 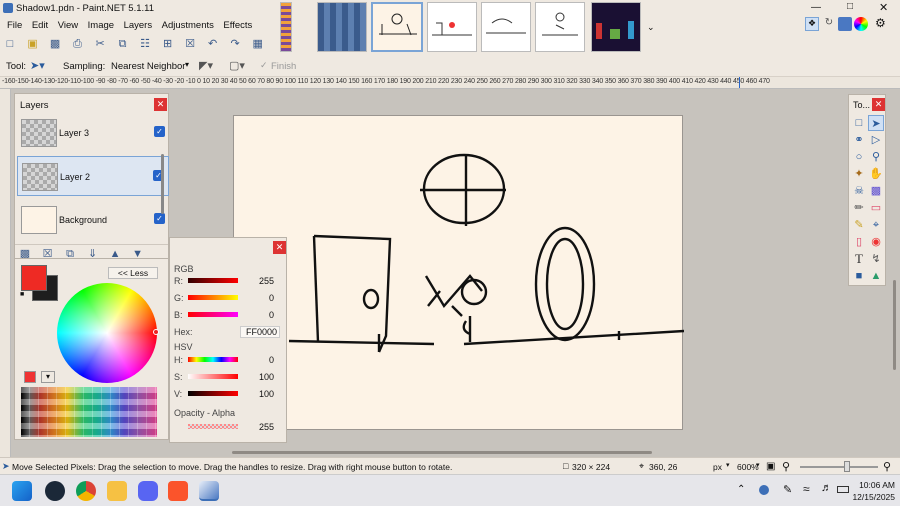 What do you see at coordinates (264, 315) in the screenshot?
I see `b-value-field: 0` at bounding box center [264, 315].